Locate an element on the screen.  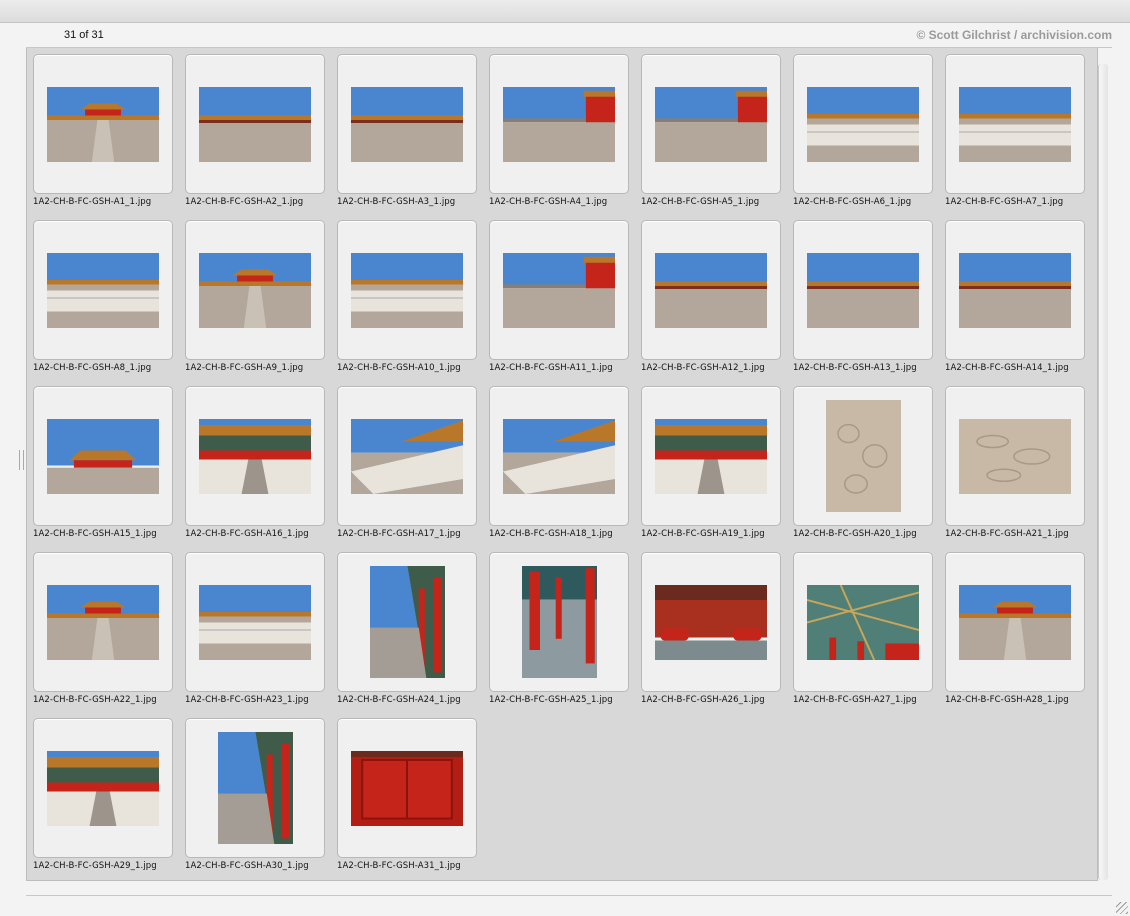
splitter-handle is located at coordinates (21, 460).